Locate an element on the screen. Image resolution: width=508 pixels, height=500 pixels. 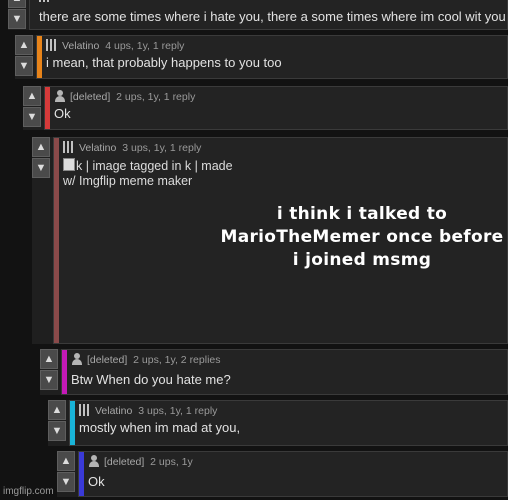
imgflip-watermark: imgflip.com is located at coordinates (28, 491).